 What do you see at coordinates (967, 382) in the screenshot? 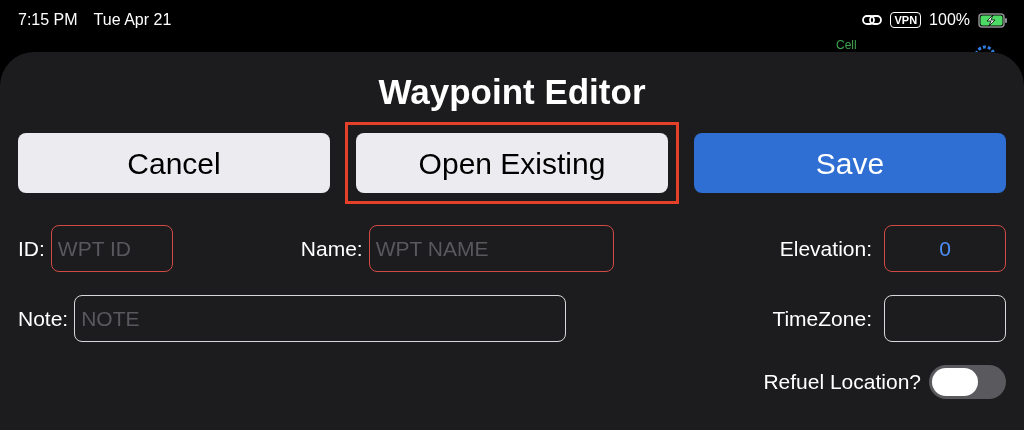
I see `refuel-toggle` at bounding box center [967, 382].